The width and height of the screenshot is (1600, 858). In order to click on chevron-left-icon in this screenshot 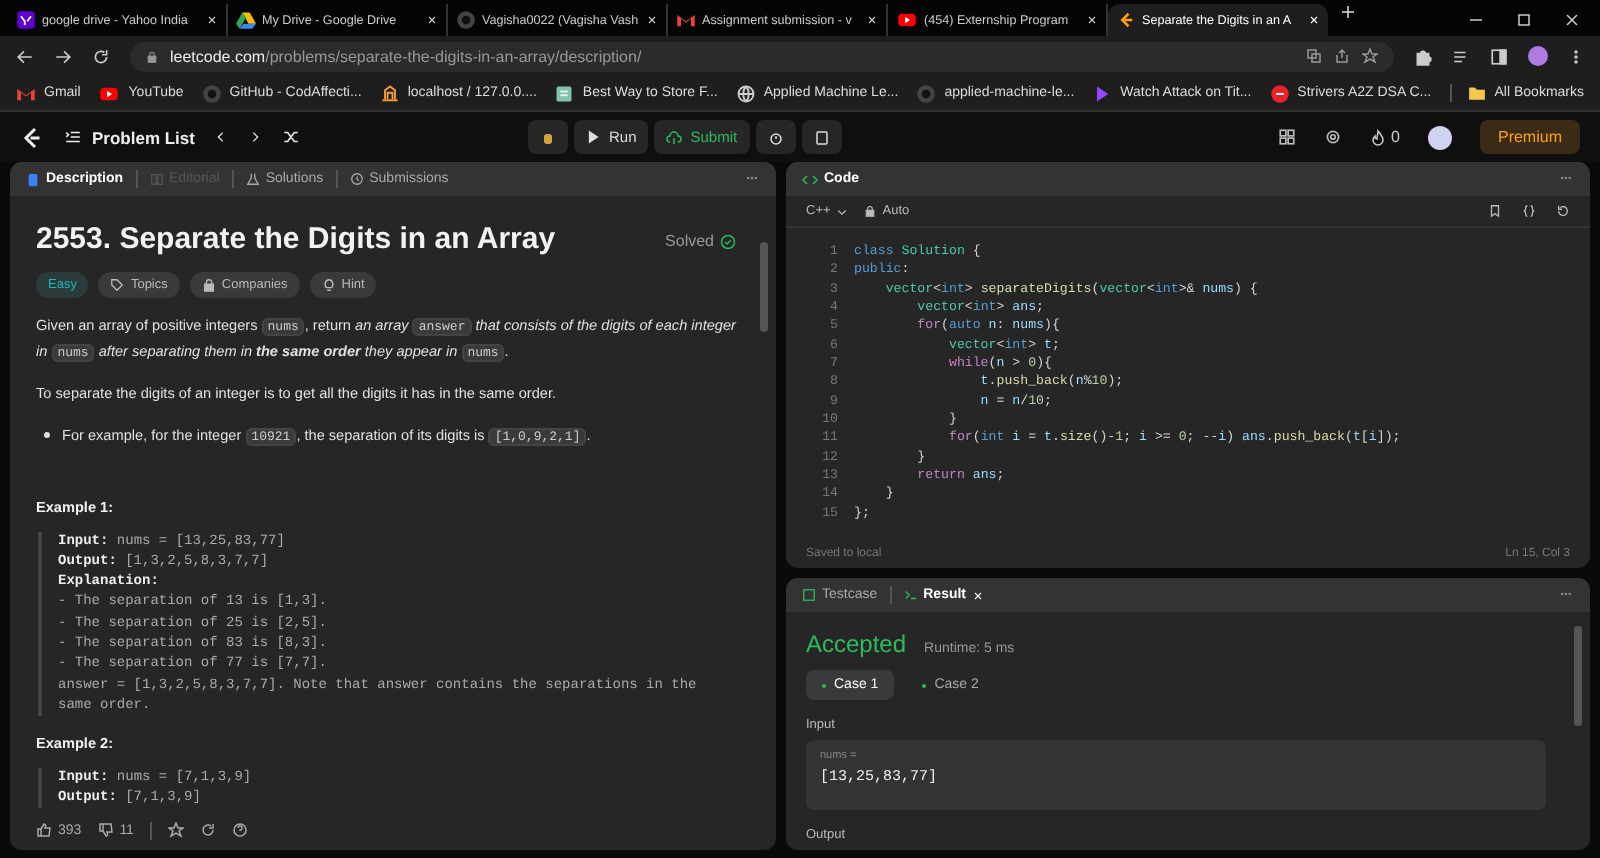, I will do `click(221, 137)`.